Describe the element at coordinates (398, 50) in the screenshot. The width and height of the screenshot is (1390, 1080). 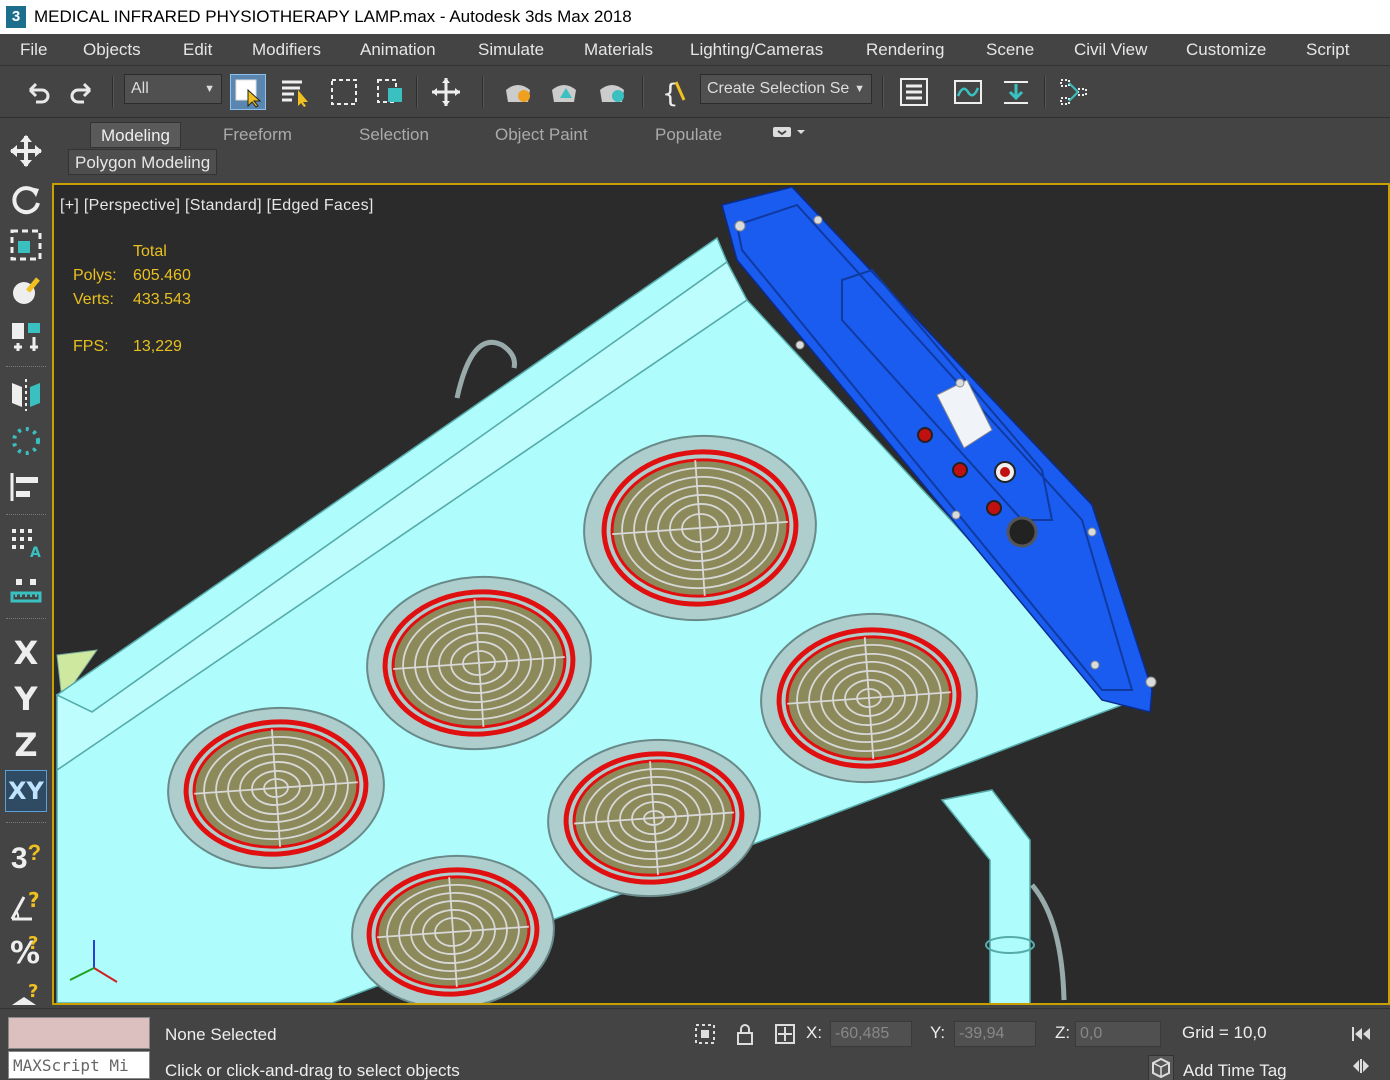
I see `menu-animation: Animation` at that location.